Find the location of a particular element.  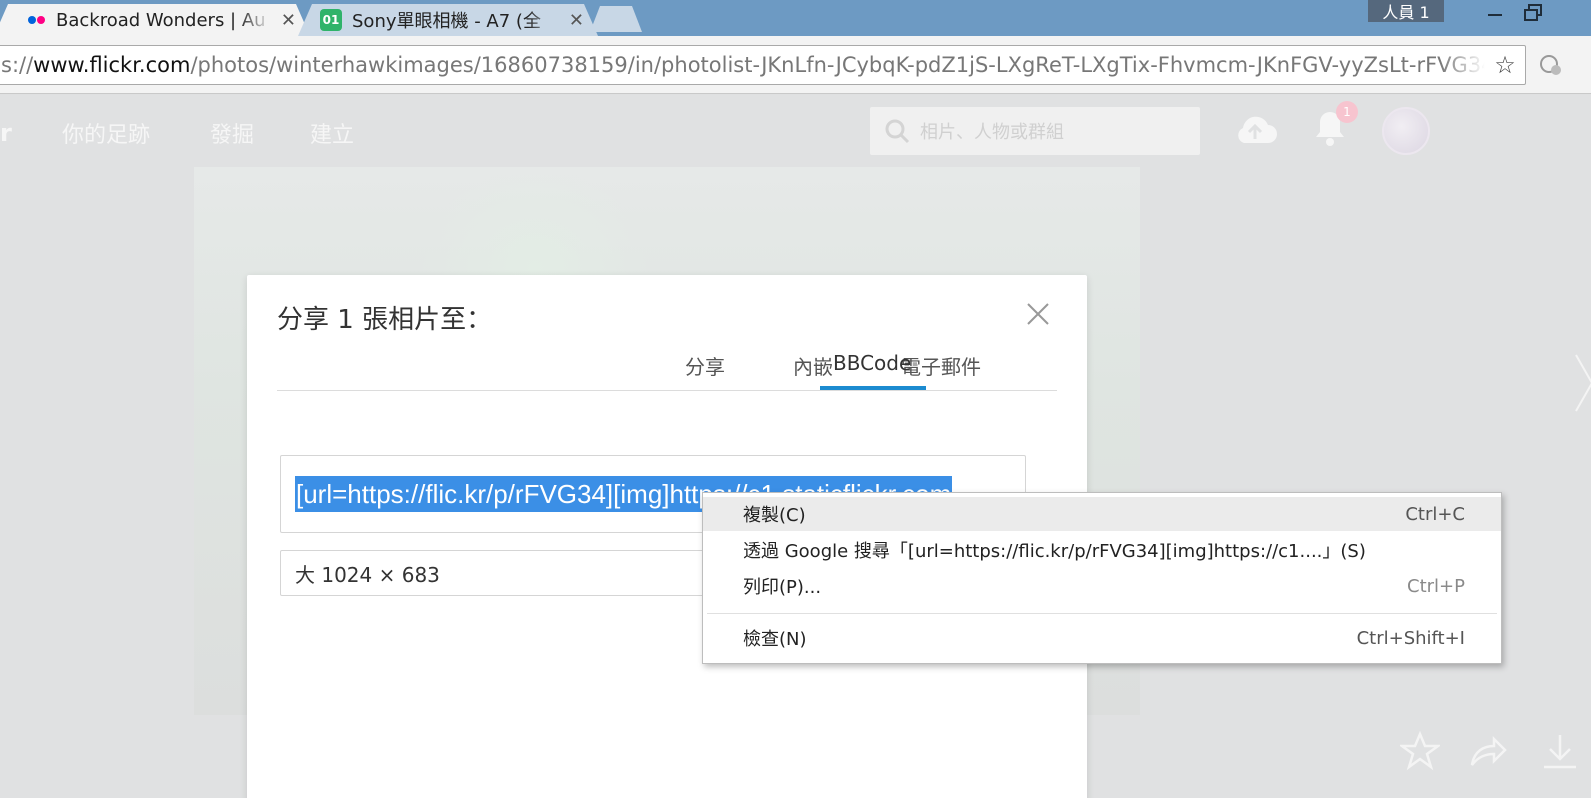

nav-you: 你的足跡 is located at coordinates (106, 133).